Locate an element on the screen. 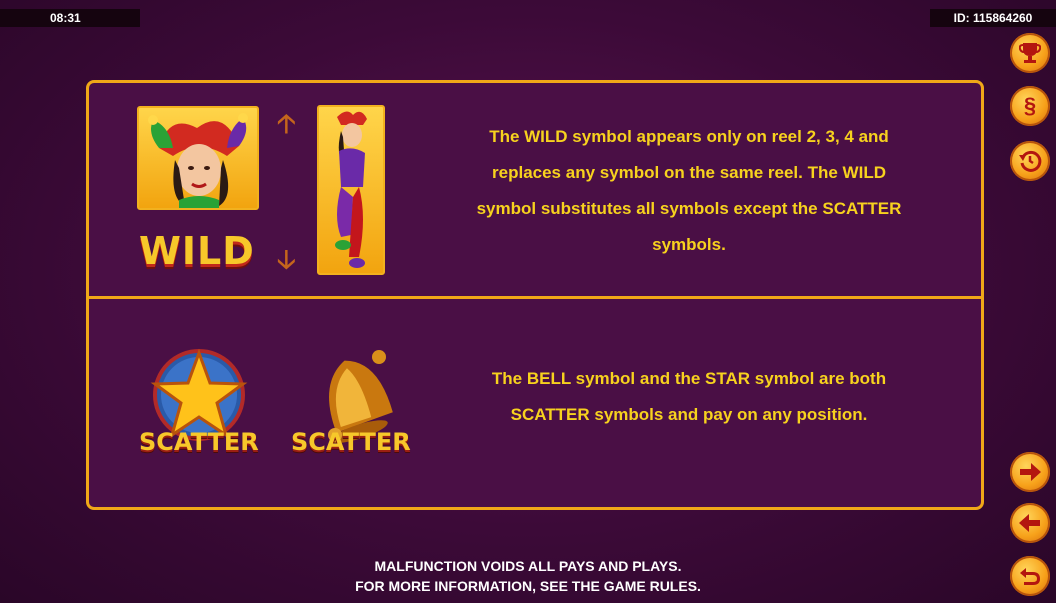  wild-jester-full-symbol is located at coordinates (351, 190).